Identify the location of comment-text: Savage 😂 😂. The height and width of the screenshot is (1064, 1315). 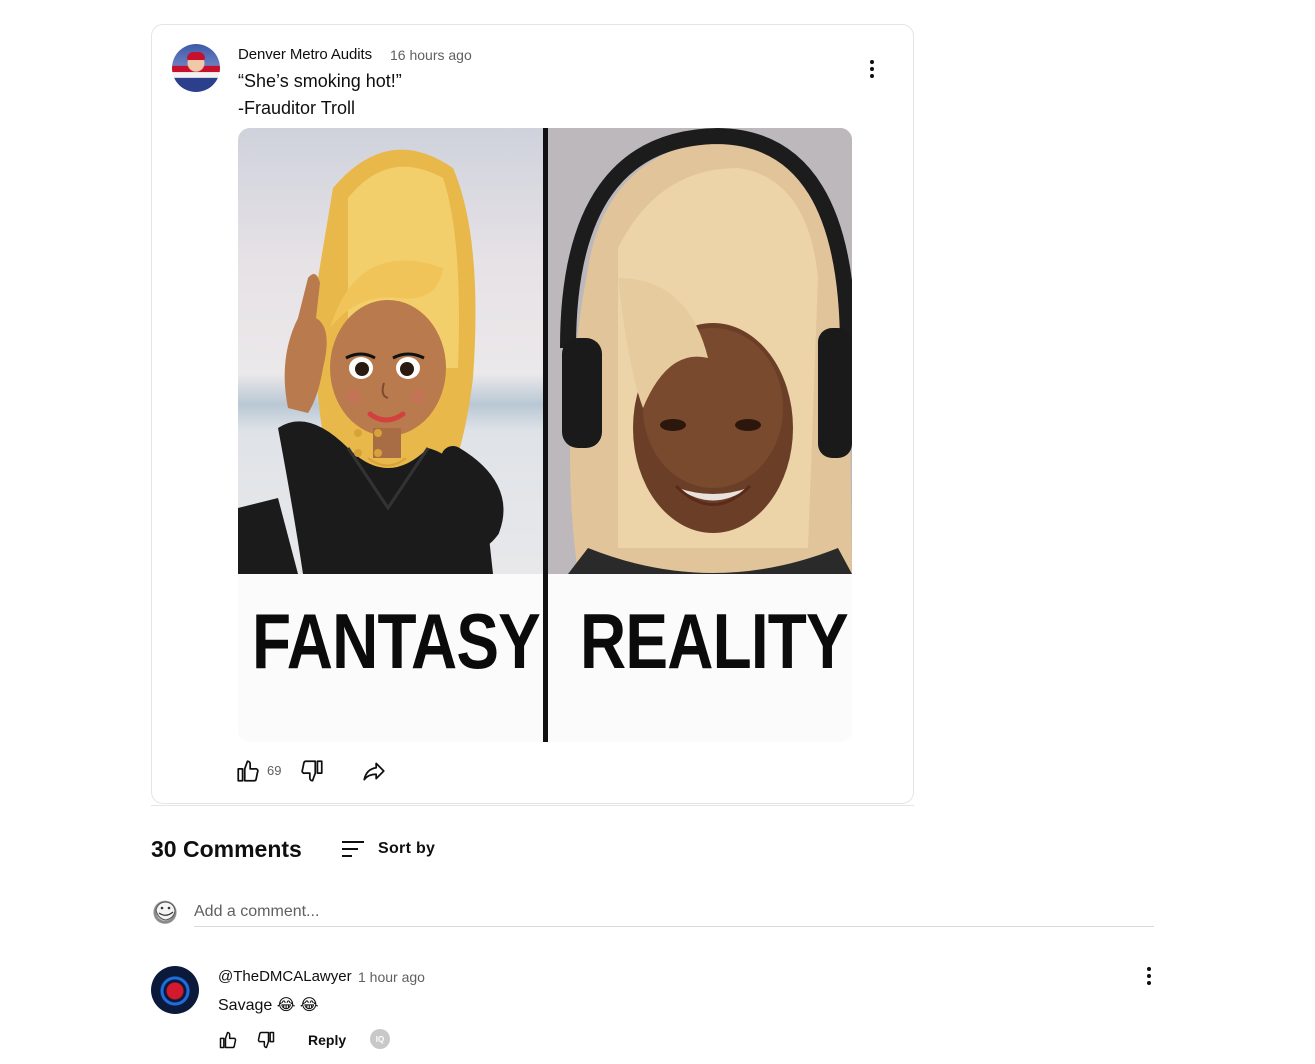
(268, 1005).